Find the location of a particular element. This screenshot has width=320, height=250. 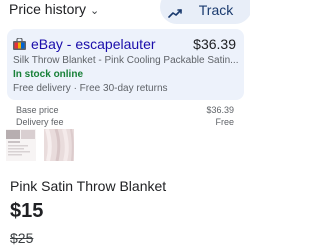

delivery-fee-row: Delivery fee Free is located at coordinates (125, 122).